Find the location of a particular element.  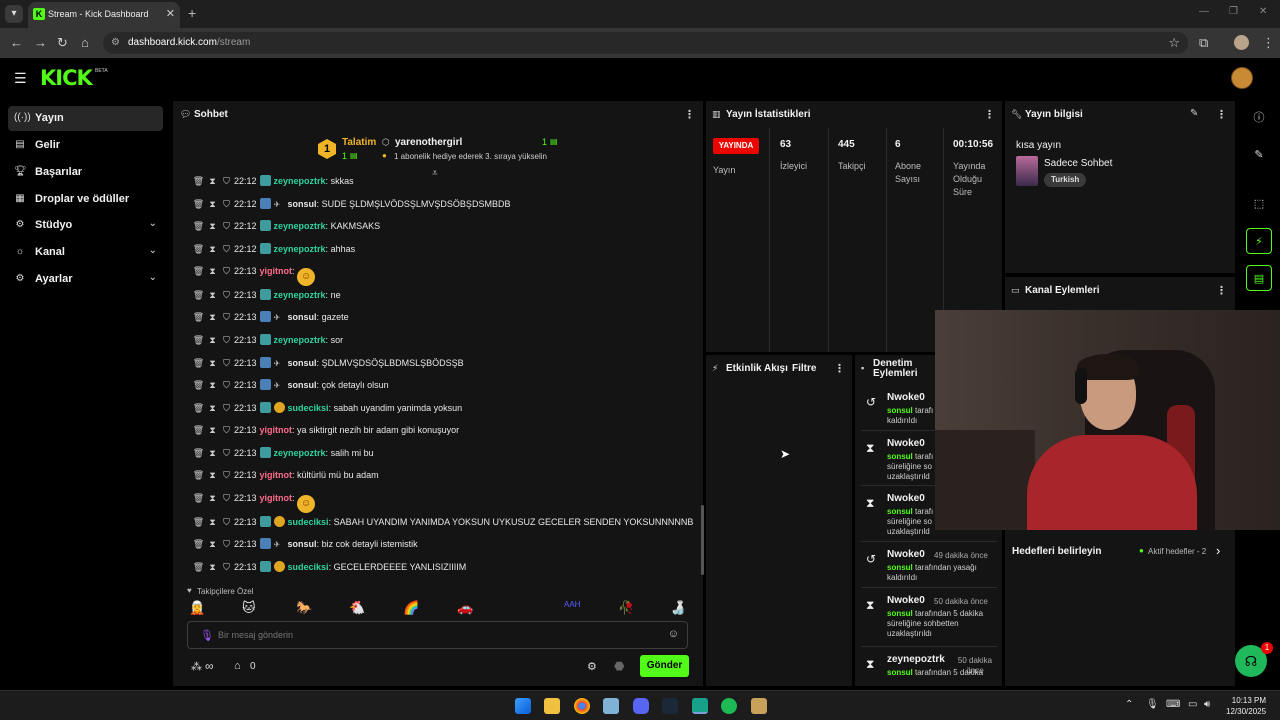

sidebar-item-basarilar: 🏆︎ Başarılar is located at coordinates (85, 172).